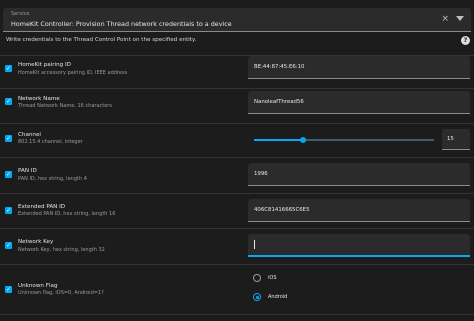 The height and width of the screenshot is (321, 474). What do you see at coordinates (456, 139) in the screenshot?
I see `channel-number-input: 15` at bounding box center [456, 139].